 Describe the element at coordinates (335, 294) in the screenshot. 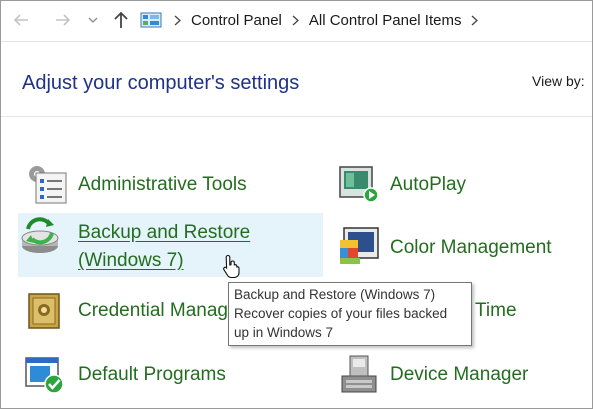

I see `tooltip-title: Backup and Restore (Windows 7)` at that location.